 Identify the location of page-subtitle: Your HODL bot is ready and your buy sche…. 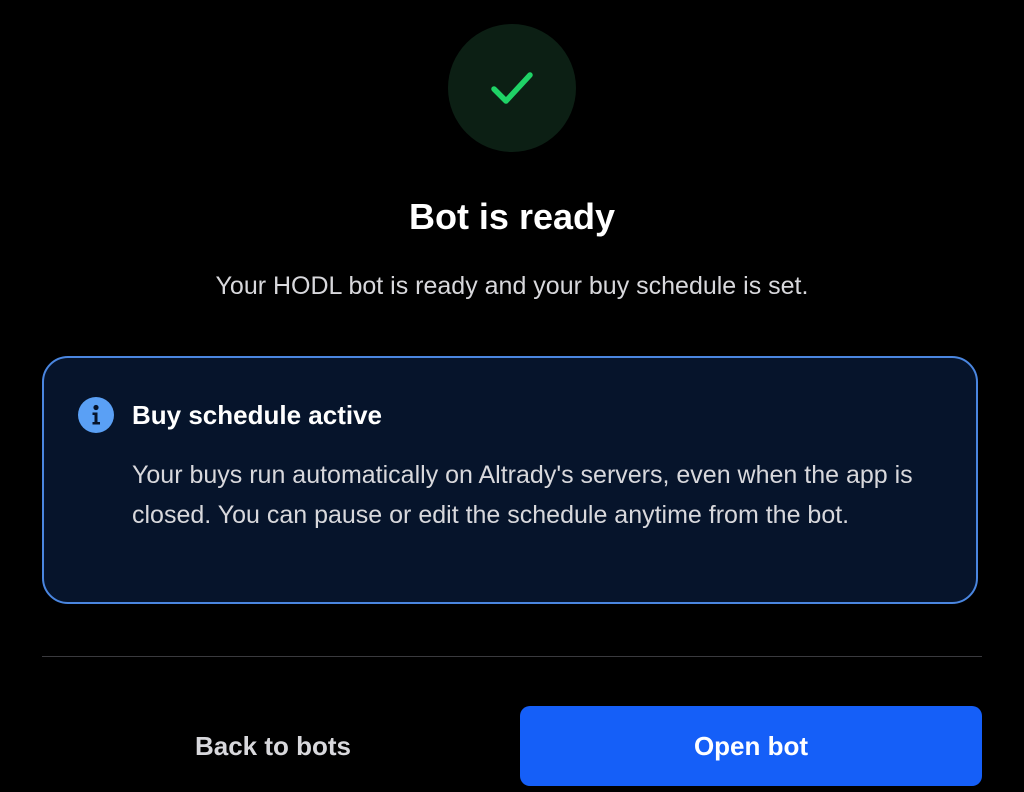
(512, 286).